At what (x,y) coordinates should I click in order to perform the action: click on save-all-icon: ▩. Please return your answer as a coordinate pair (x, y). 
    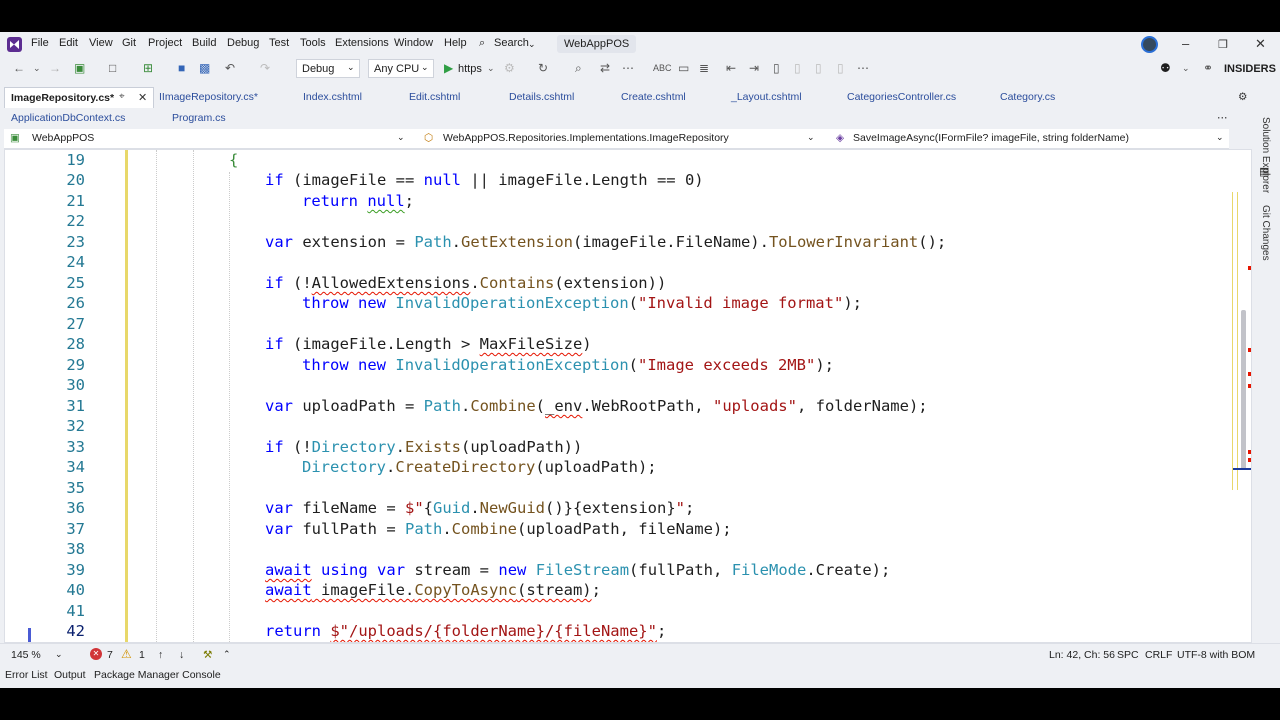
    Looking at the image, I should click on (204, 68).